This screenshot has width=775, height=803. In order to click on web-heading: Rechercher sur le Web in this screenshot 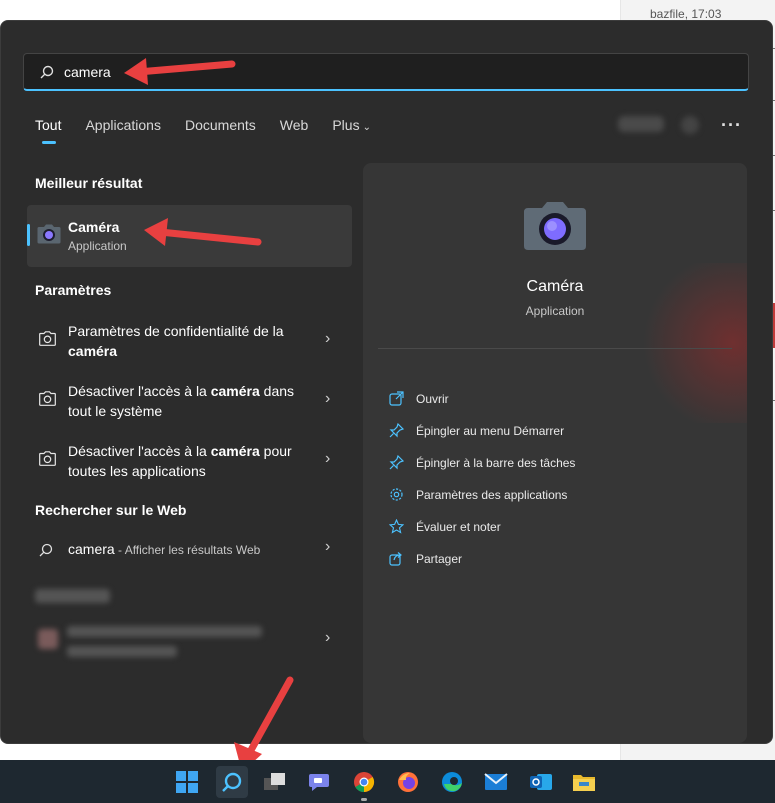, I will do `click(111, 510)`.